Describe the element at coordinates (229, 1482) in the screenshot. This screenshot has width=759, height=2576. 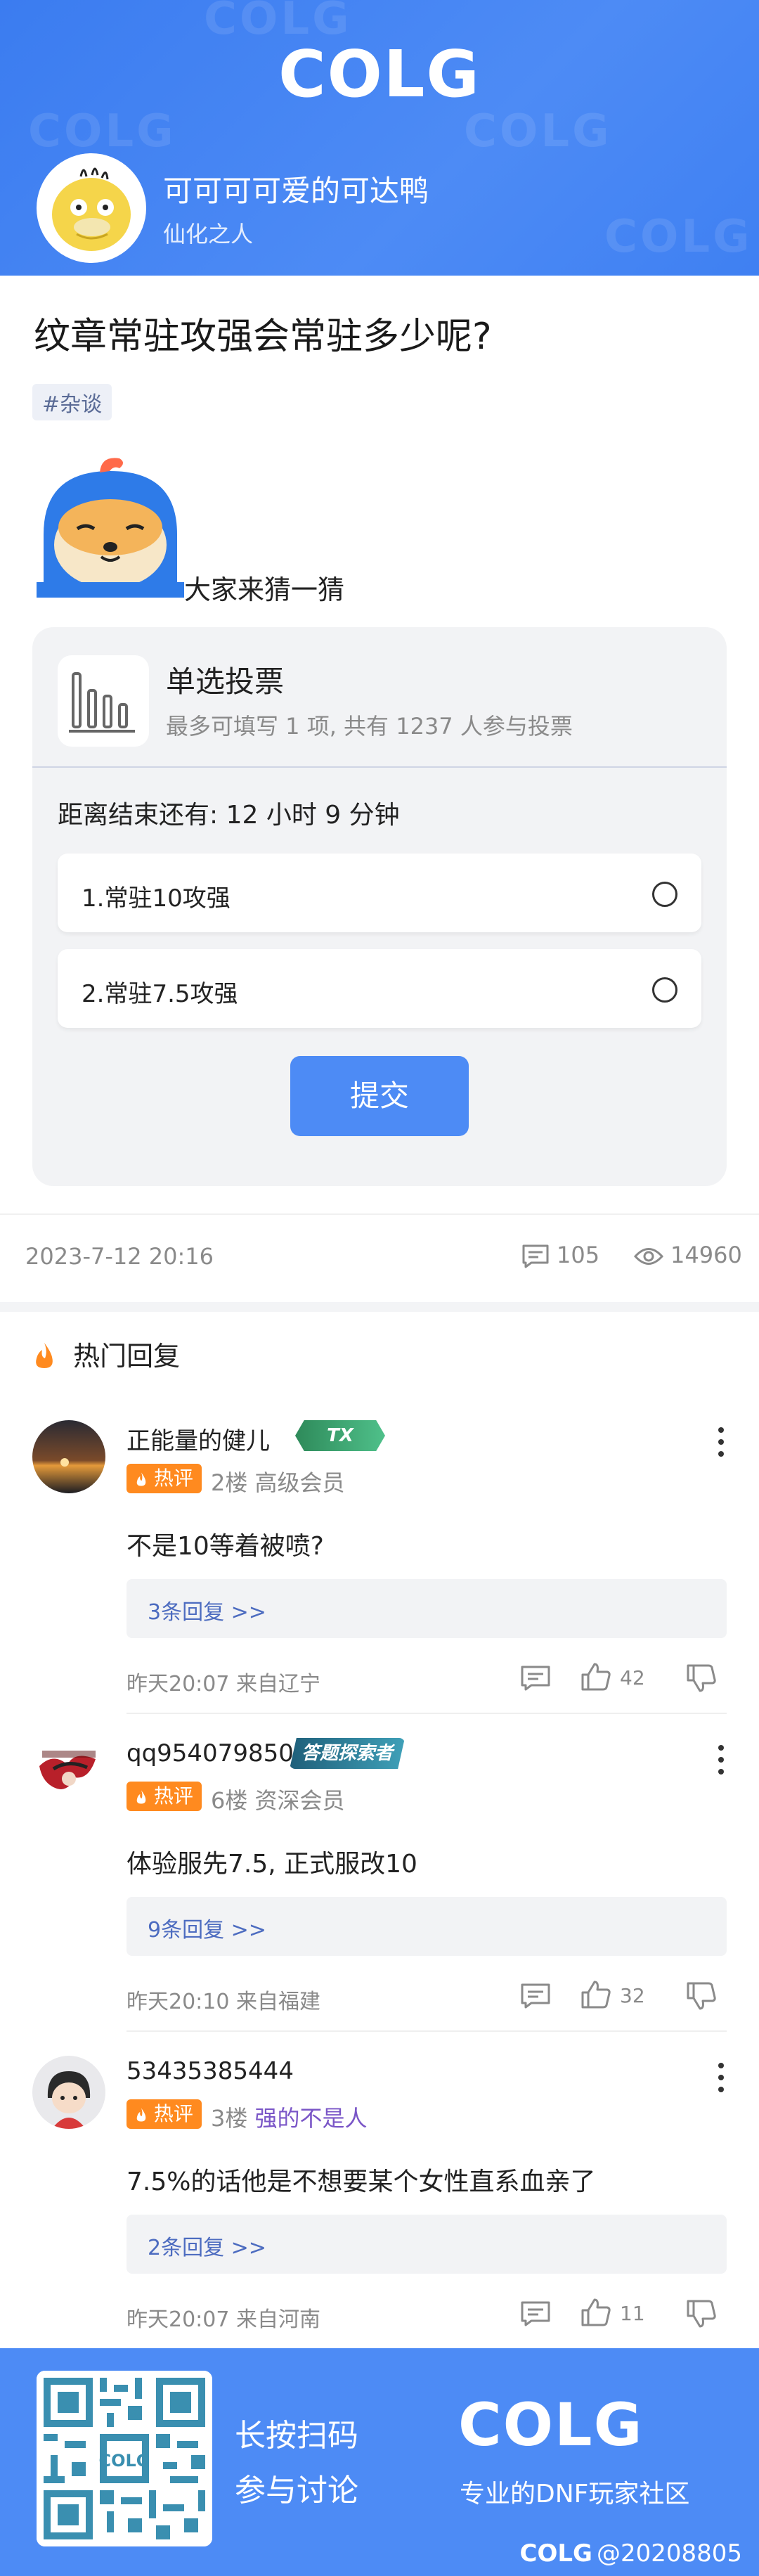
I see `floor-number: 2楼` at that location.